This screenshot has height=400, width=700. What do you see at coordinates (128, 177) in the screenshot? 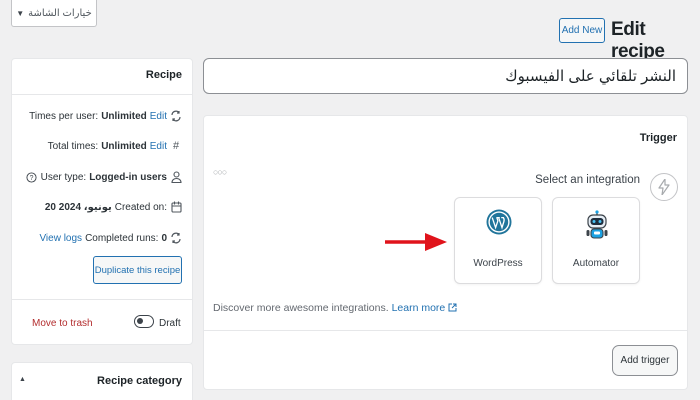
I see `user-type-value: Logged-in users` at bounding box center [128, 177].